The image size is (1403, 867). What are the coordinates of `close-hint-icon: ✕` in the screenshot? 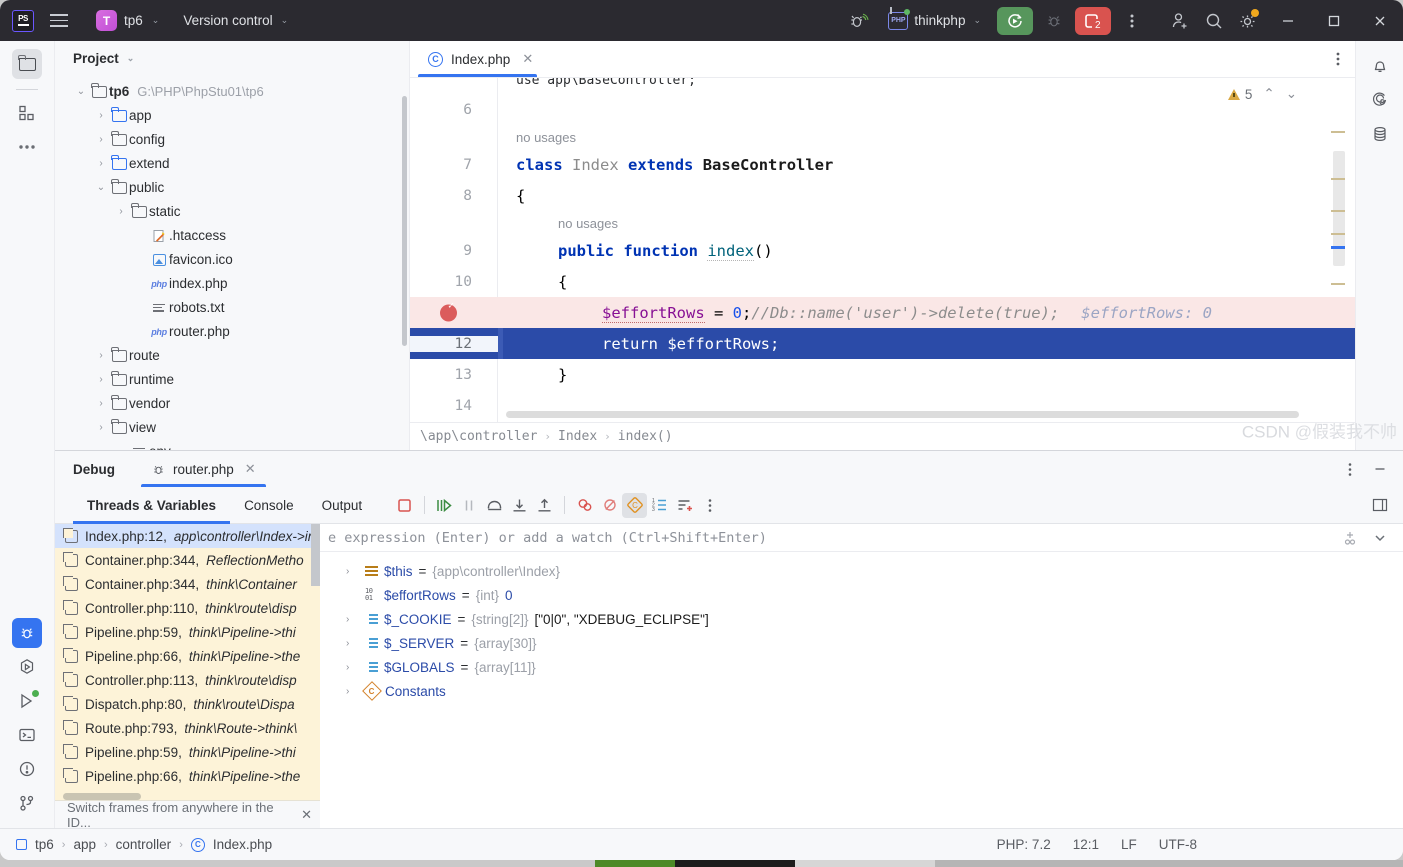 It's located at (306, 815).